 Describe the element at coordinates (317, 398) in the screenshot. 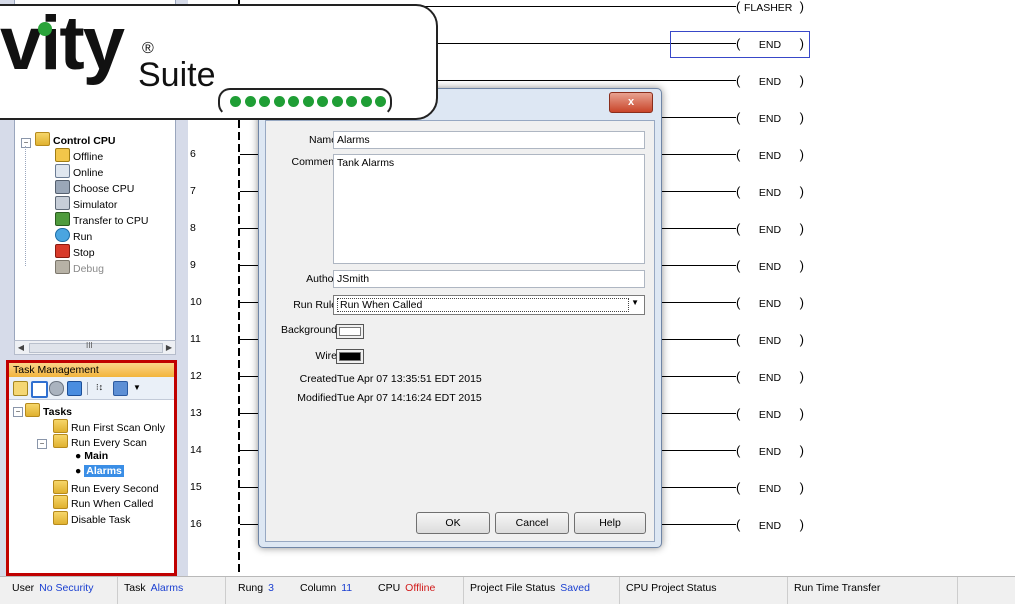

I see `modified-label: Modified` at that location.